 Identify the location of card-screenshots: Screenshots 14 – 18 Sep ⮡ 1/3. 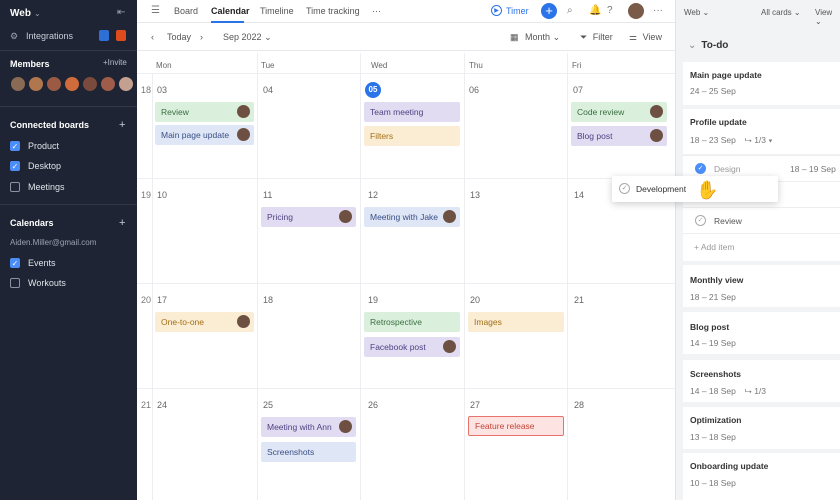
(761, 381).